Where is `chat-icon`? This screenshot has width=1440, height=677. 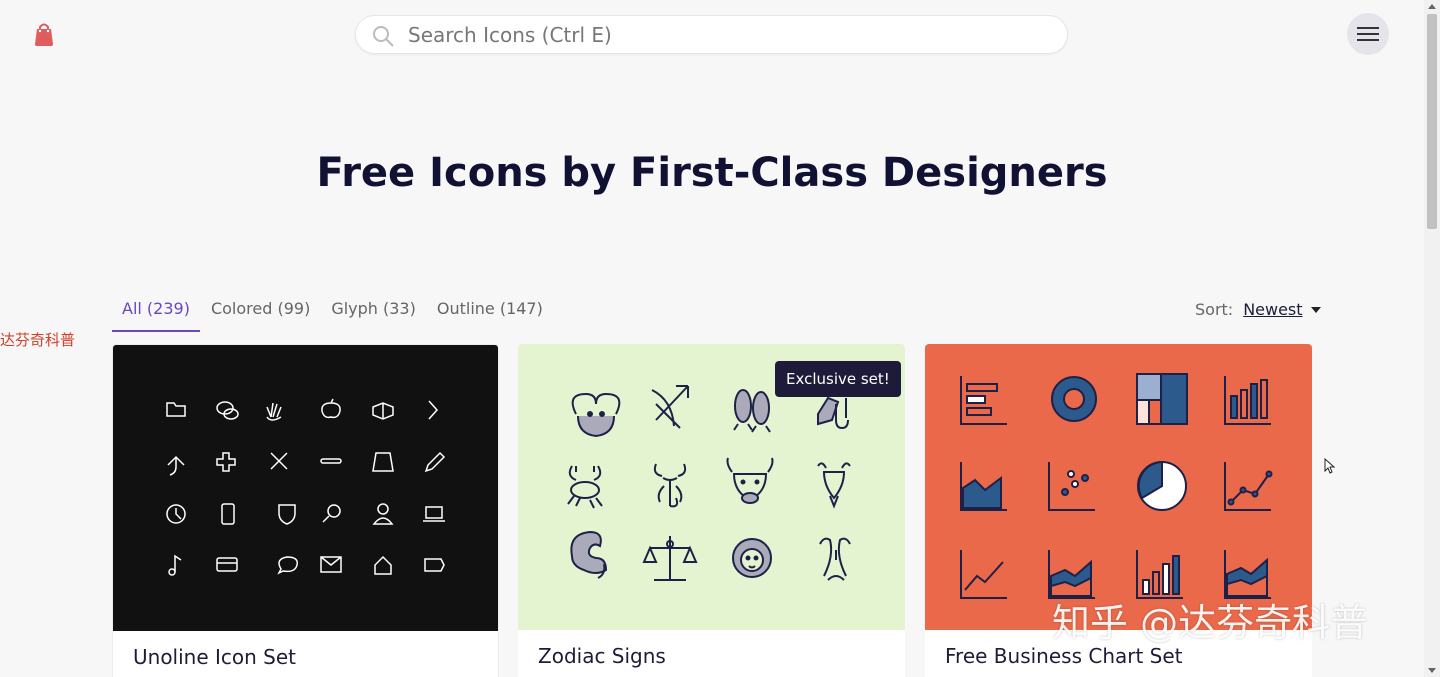
chat-icon is located at coordinates (227, 410).